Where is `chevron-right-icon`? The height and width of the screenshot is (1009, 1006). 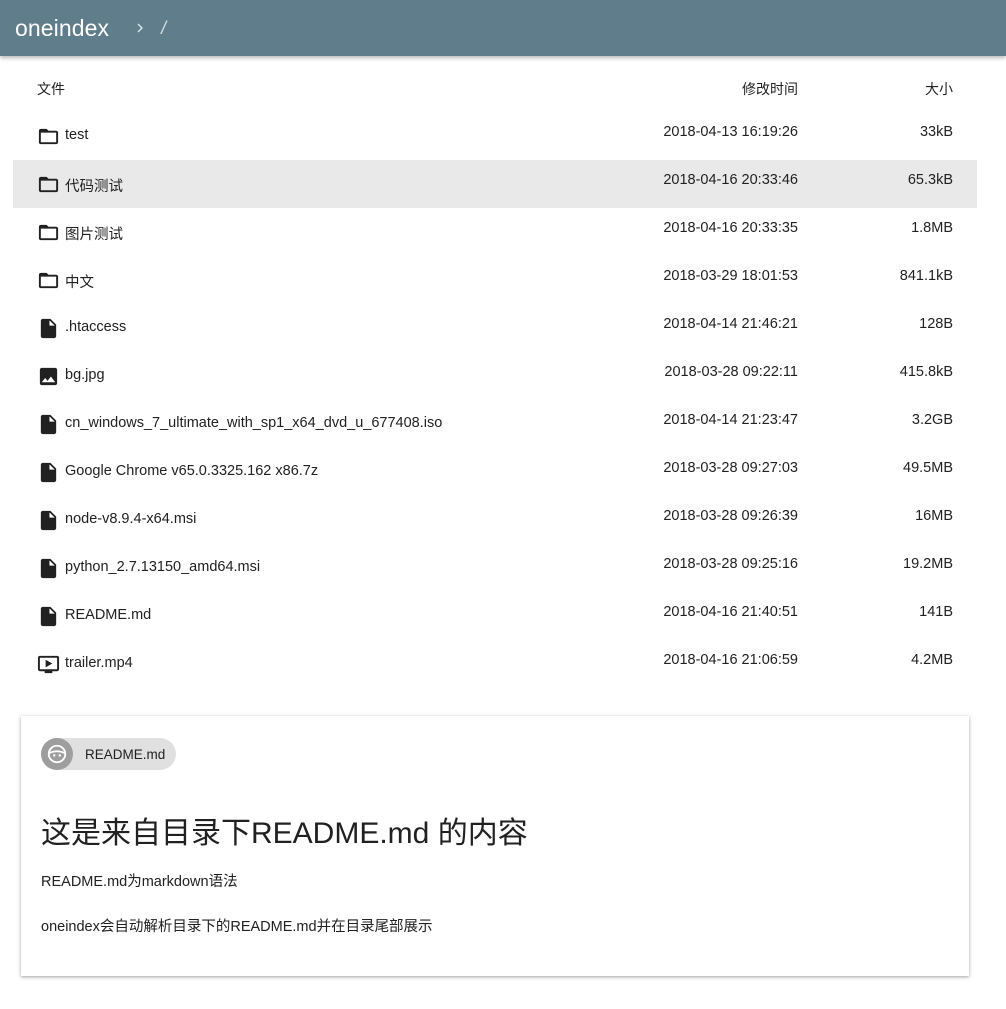
chevron-right-icon is located at coordinates (140, 28).